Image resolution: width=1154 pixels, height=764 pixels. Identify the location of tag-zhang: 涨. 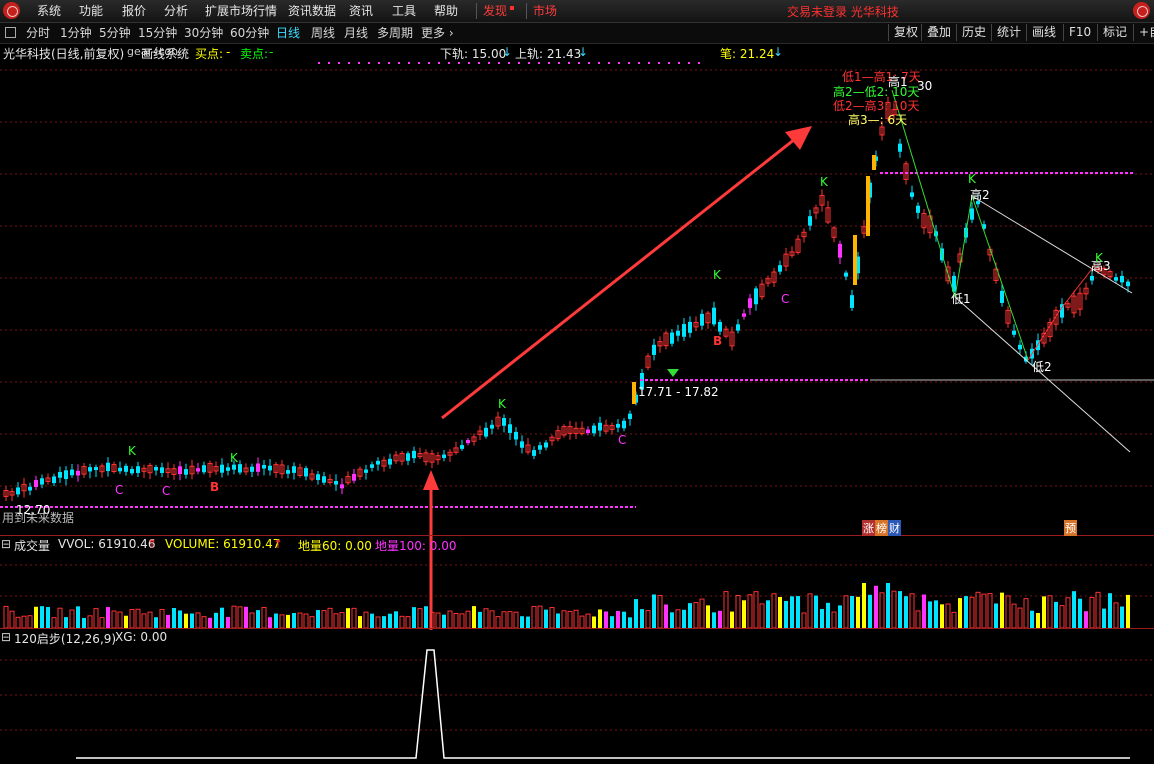
(868, 528).